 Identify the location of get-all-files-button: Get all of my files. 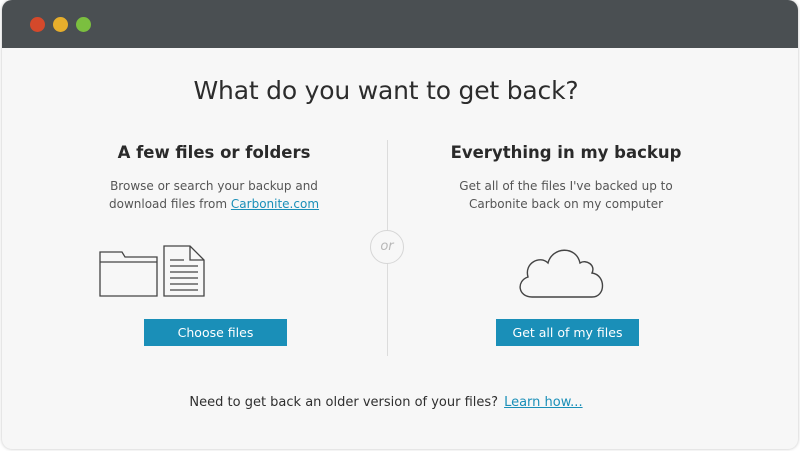
(567, 332).